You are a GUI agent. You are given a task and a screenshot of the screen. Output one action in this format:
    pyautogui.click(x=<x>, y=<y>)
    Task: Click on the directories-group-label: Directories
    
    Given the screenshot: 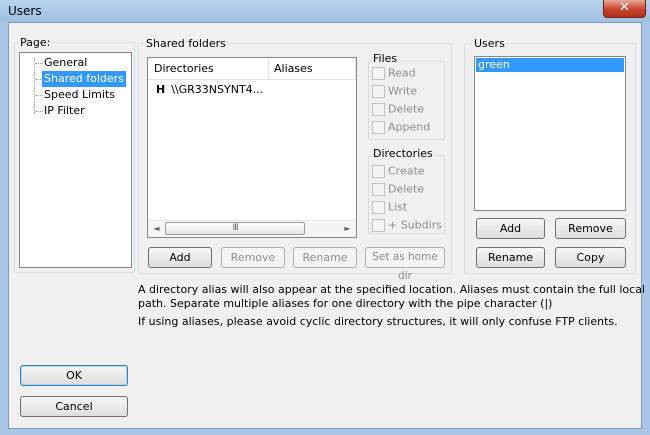 What is the action you would take?
    pyautogui.click(x=403, y=153)
    